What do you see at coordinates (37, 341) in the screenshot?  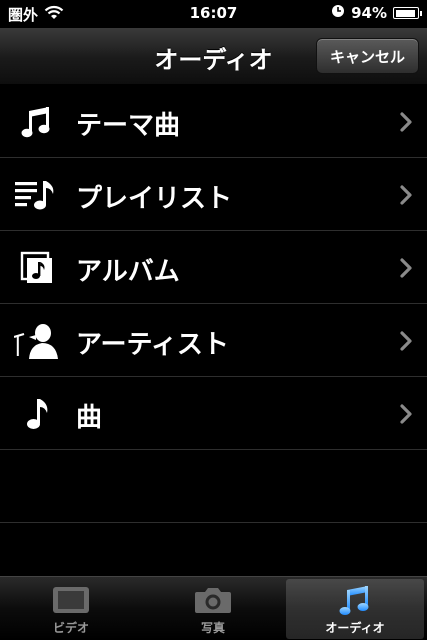 I see `artist-icon` at bounding box center [37, 341].